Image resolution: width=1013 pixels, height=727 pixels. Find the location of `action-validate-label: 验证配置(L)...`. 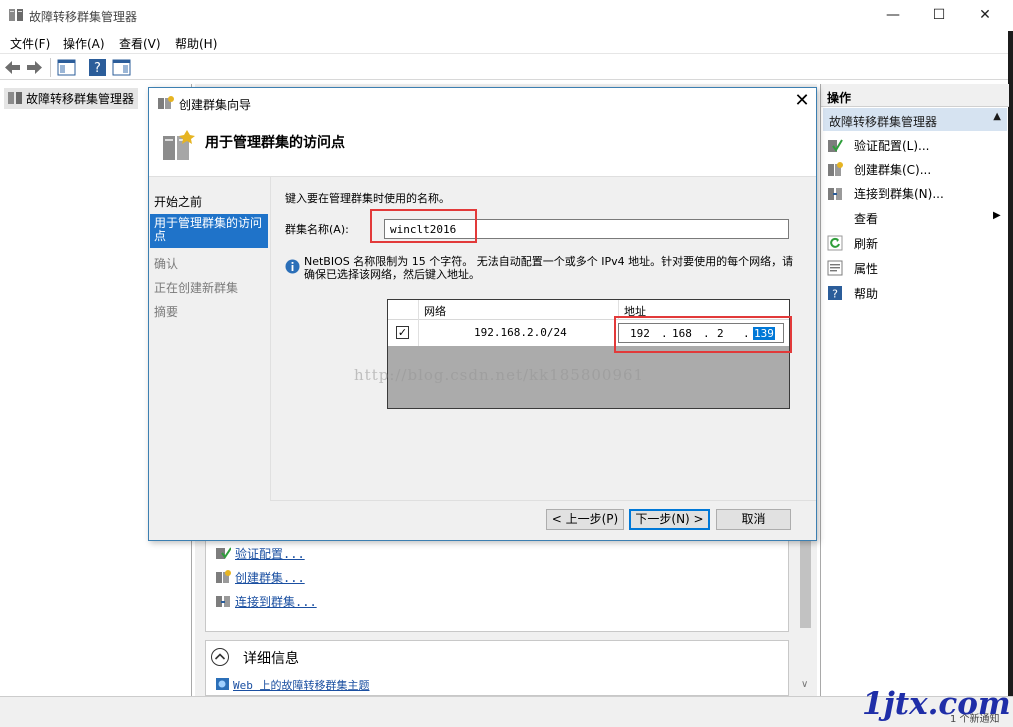

action-validate-label: 验证配置(L)... is located at coordinates (892, 146).